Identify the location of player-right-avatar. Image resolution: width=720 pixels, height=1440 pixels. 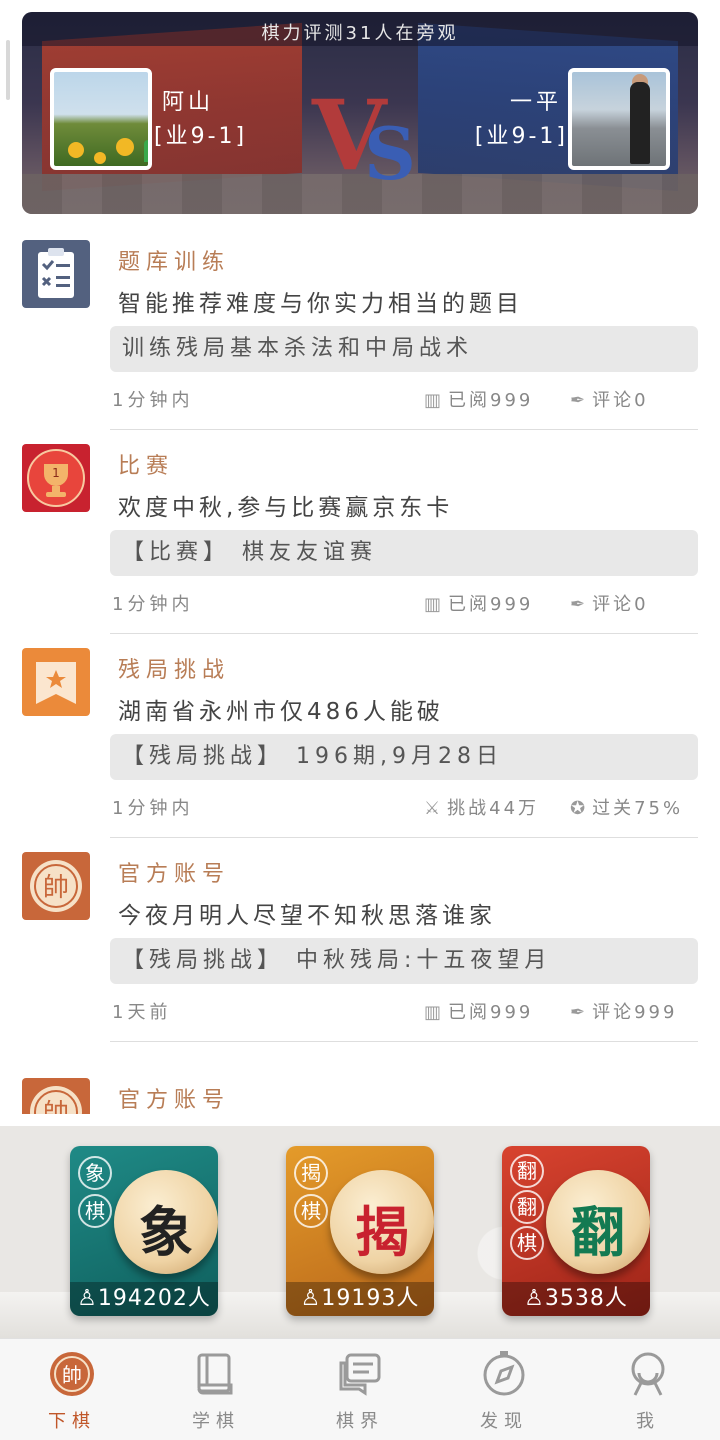
(619, 119).